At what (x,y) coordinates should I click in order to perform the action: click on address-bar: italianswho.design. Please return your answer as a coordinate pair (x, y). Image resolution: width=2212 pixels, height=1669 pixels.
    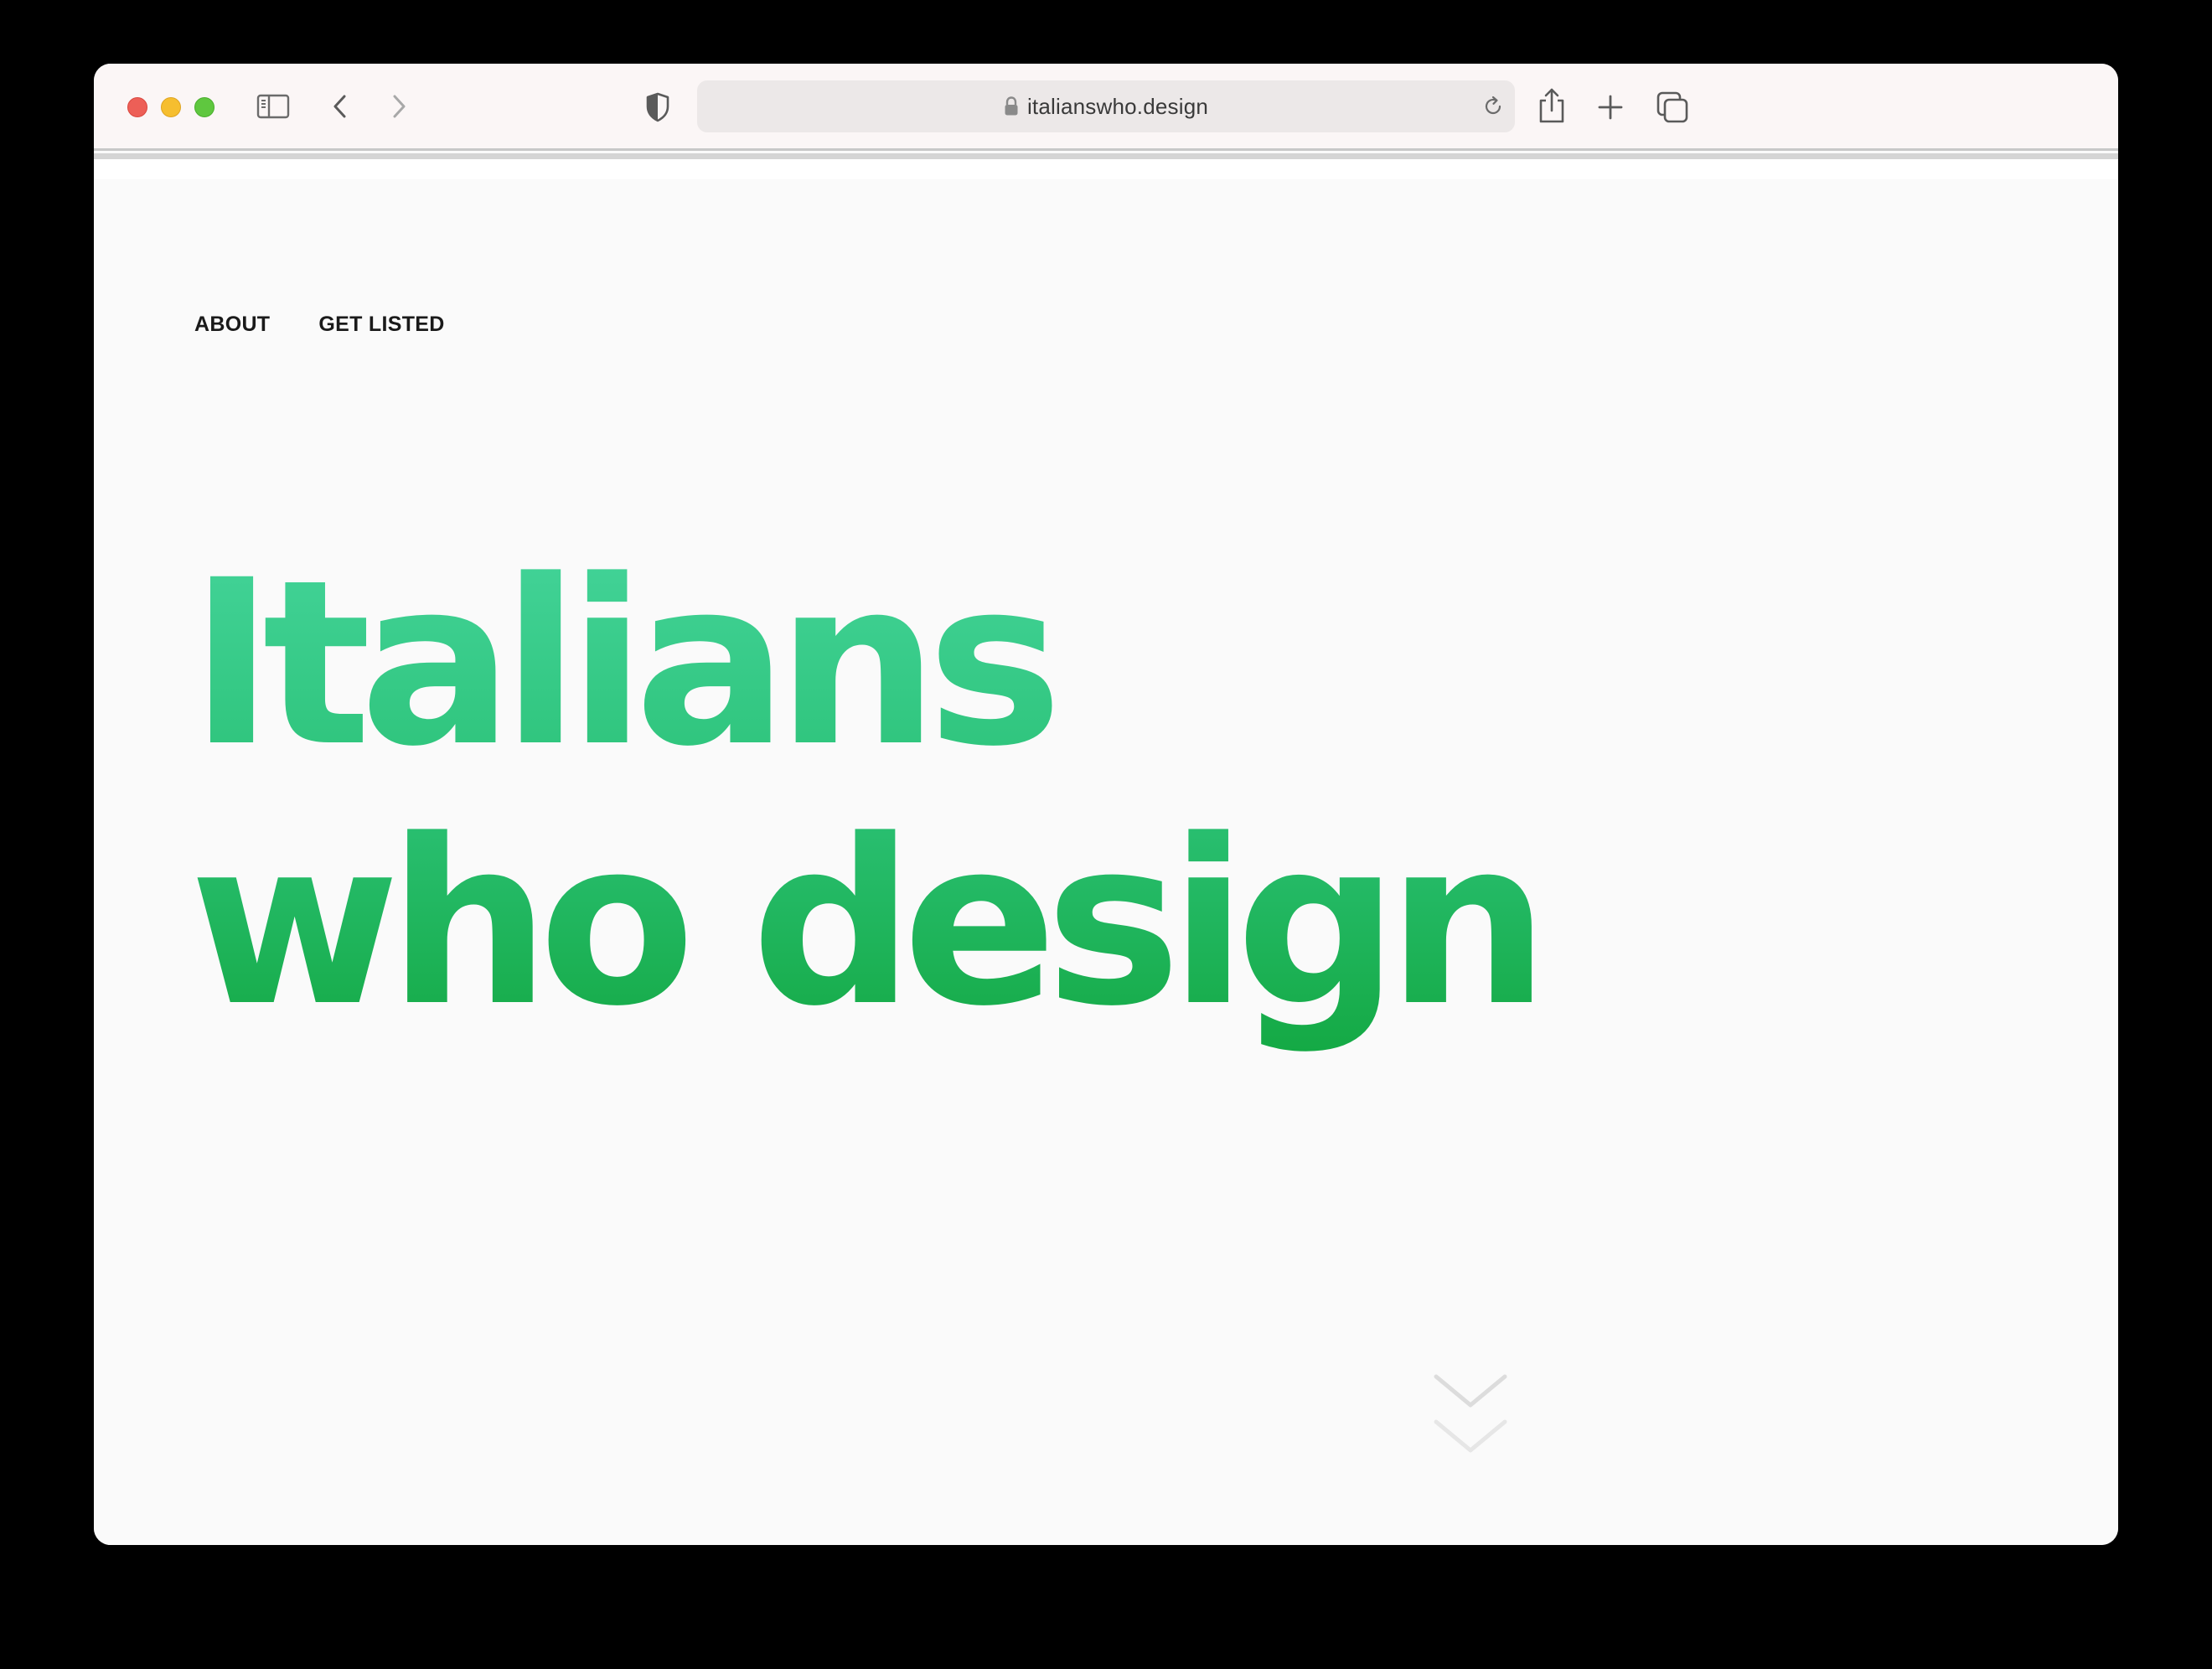
    Looking at the image, I should click on (1106, 106).